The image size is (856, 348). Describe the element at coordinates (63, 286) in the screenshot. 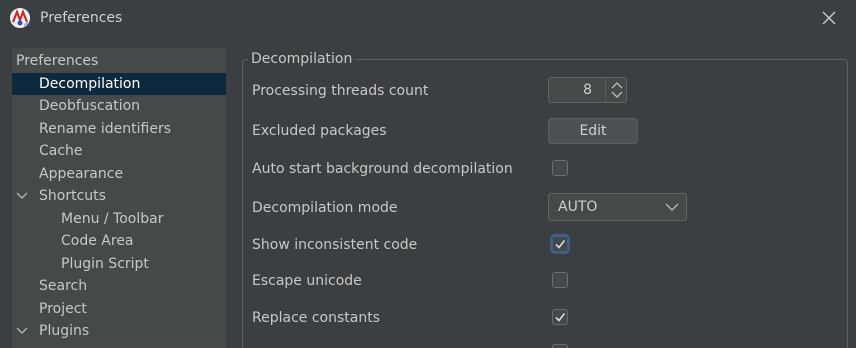

I see `tree-item-label: Search` at that location.